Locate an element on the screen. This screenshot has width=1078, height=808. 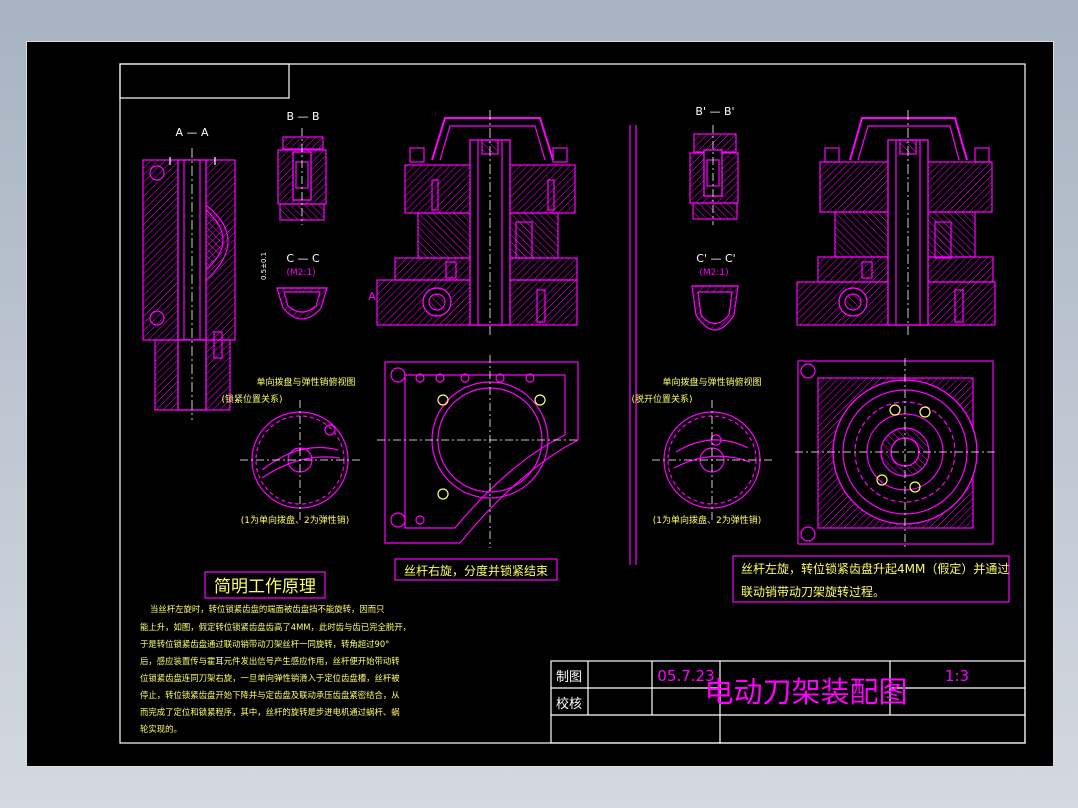
status-text-left: 丝杆右旋，分度并锁紧结束 is located at coordinates (476, 570).